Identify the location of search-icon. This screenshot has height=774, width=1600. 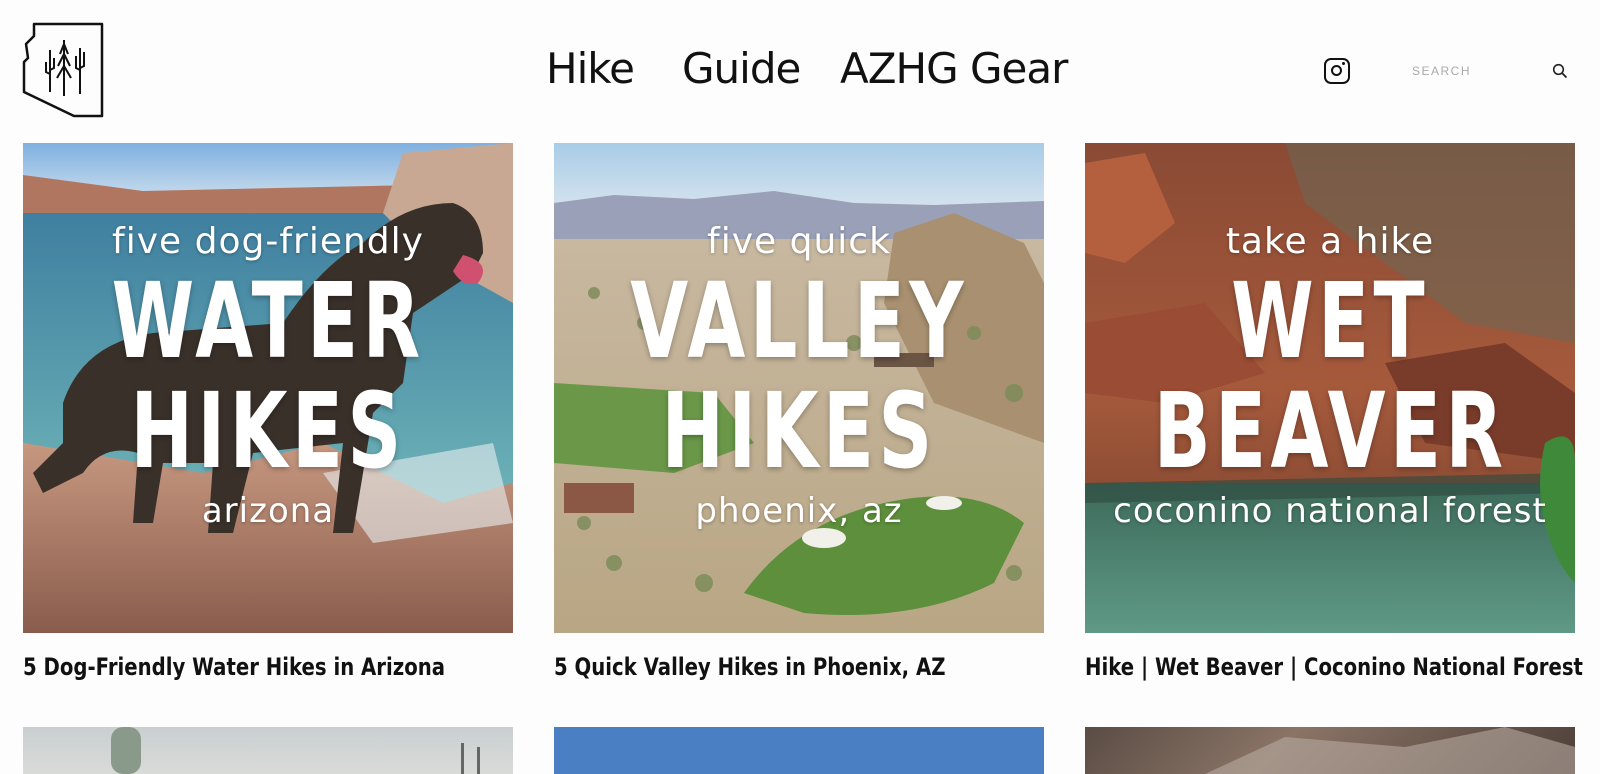
(1560, 71).